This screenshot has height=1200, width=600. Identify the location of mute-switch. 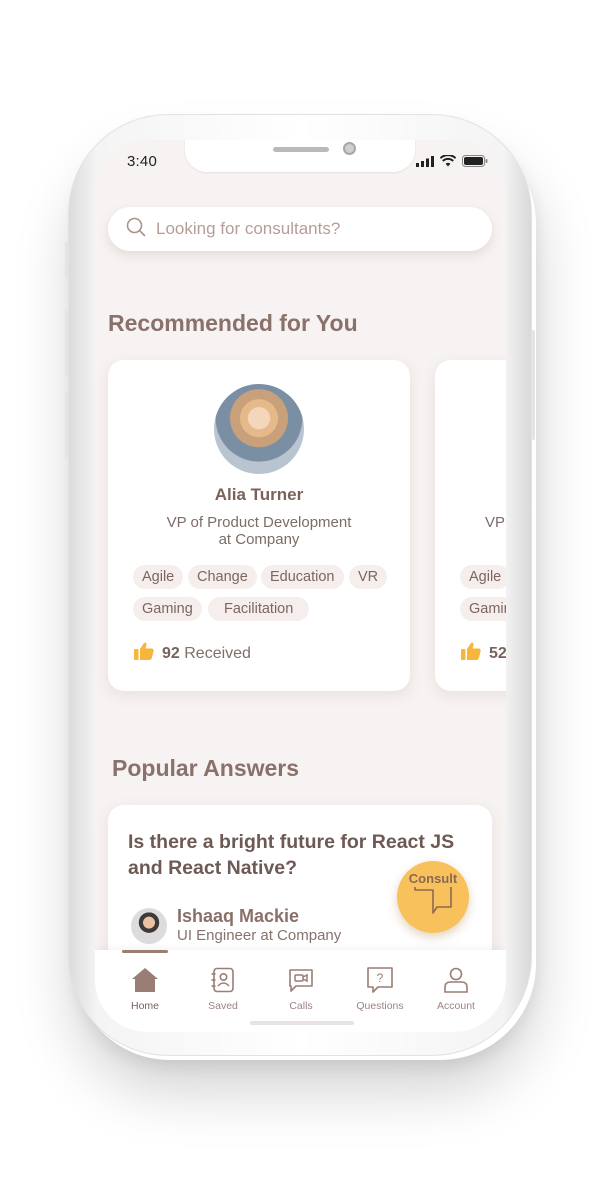
(67, 260).